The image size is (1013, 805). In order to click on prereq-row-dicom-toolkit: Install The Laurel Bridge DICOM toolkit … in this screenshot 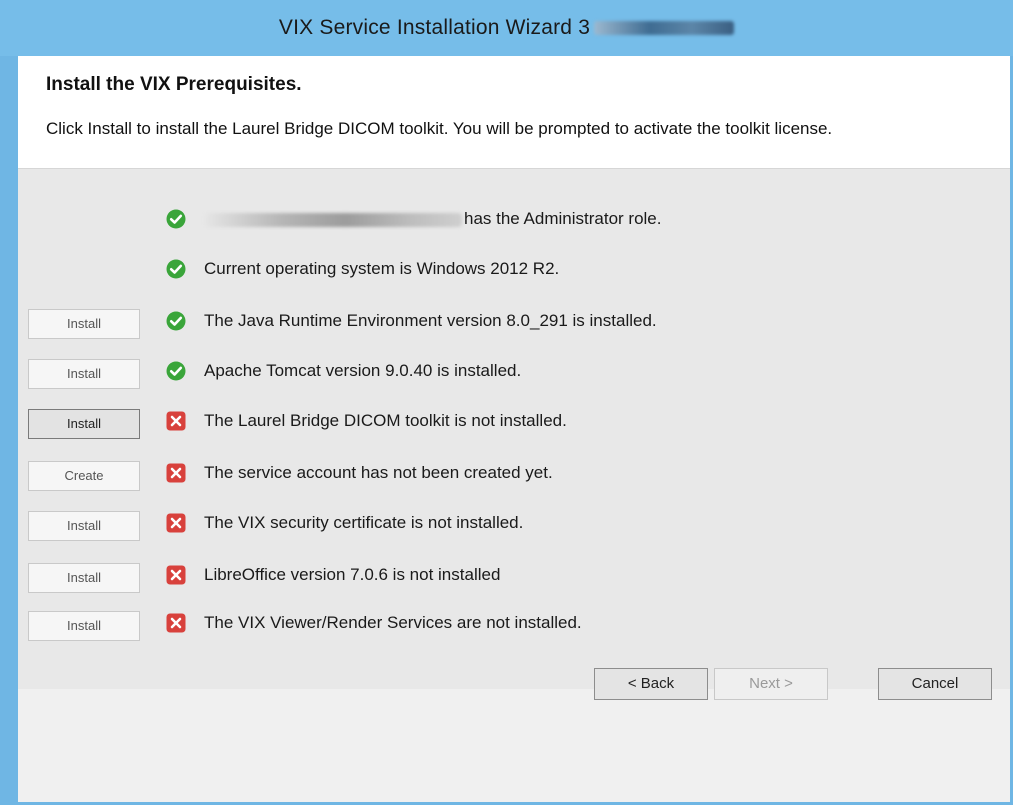, I will do `click(514, 423)`.